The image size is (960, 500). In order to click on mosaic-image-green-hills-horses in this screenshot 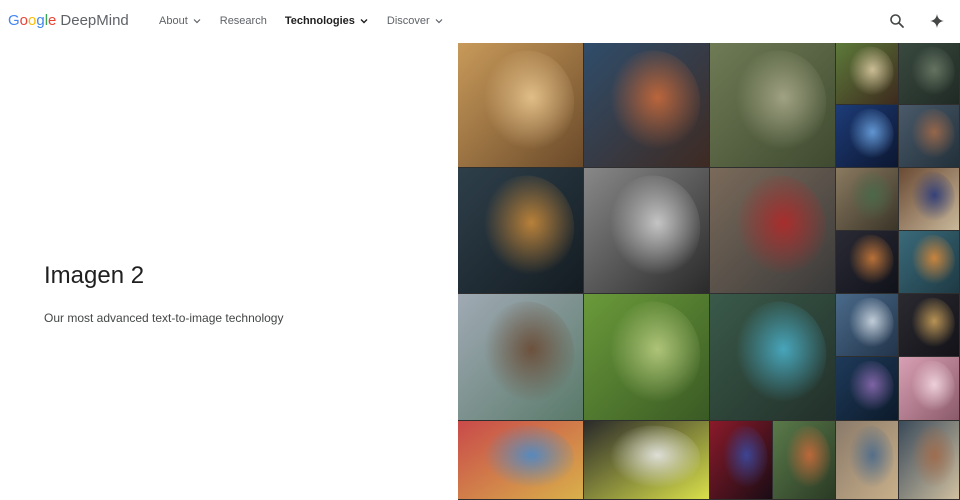, I will do `click(647, 357)`.